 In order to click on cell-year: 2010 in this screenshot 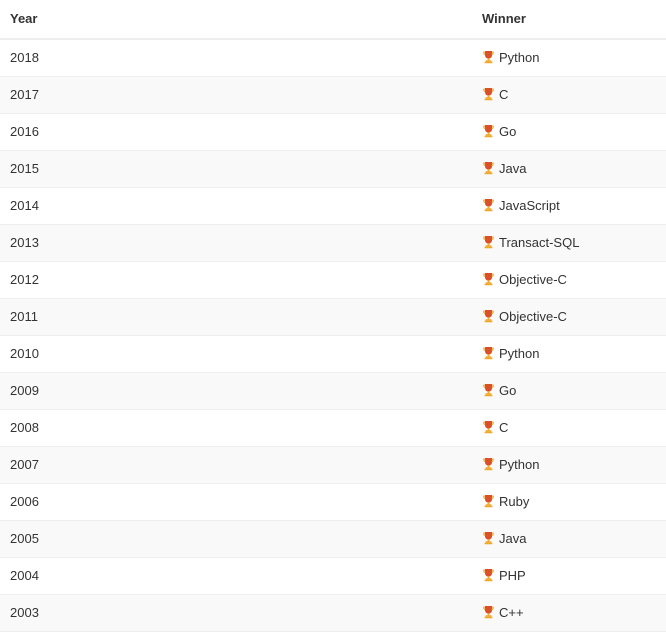, I will do `click(236, 354)`.